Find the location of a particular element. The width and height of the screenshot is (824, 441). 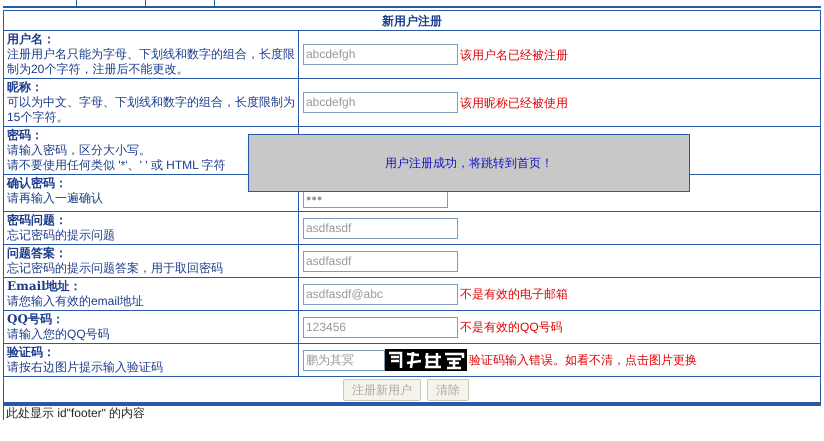

field-label: Email地址： is located at coordinates (45, 286).